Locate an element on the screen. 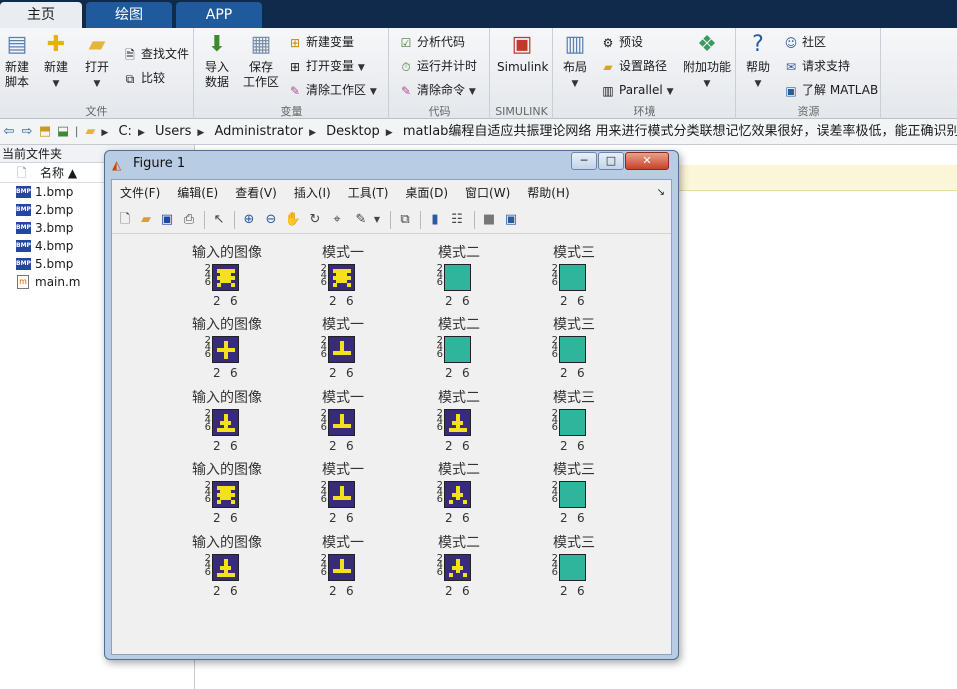 Image resolution: width=957 pixels, height=689 pixels. subplot-5-2: 模式一 2 4 6 2 6 is located at coordinates (343, 571).